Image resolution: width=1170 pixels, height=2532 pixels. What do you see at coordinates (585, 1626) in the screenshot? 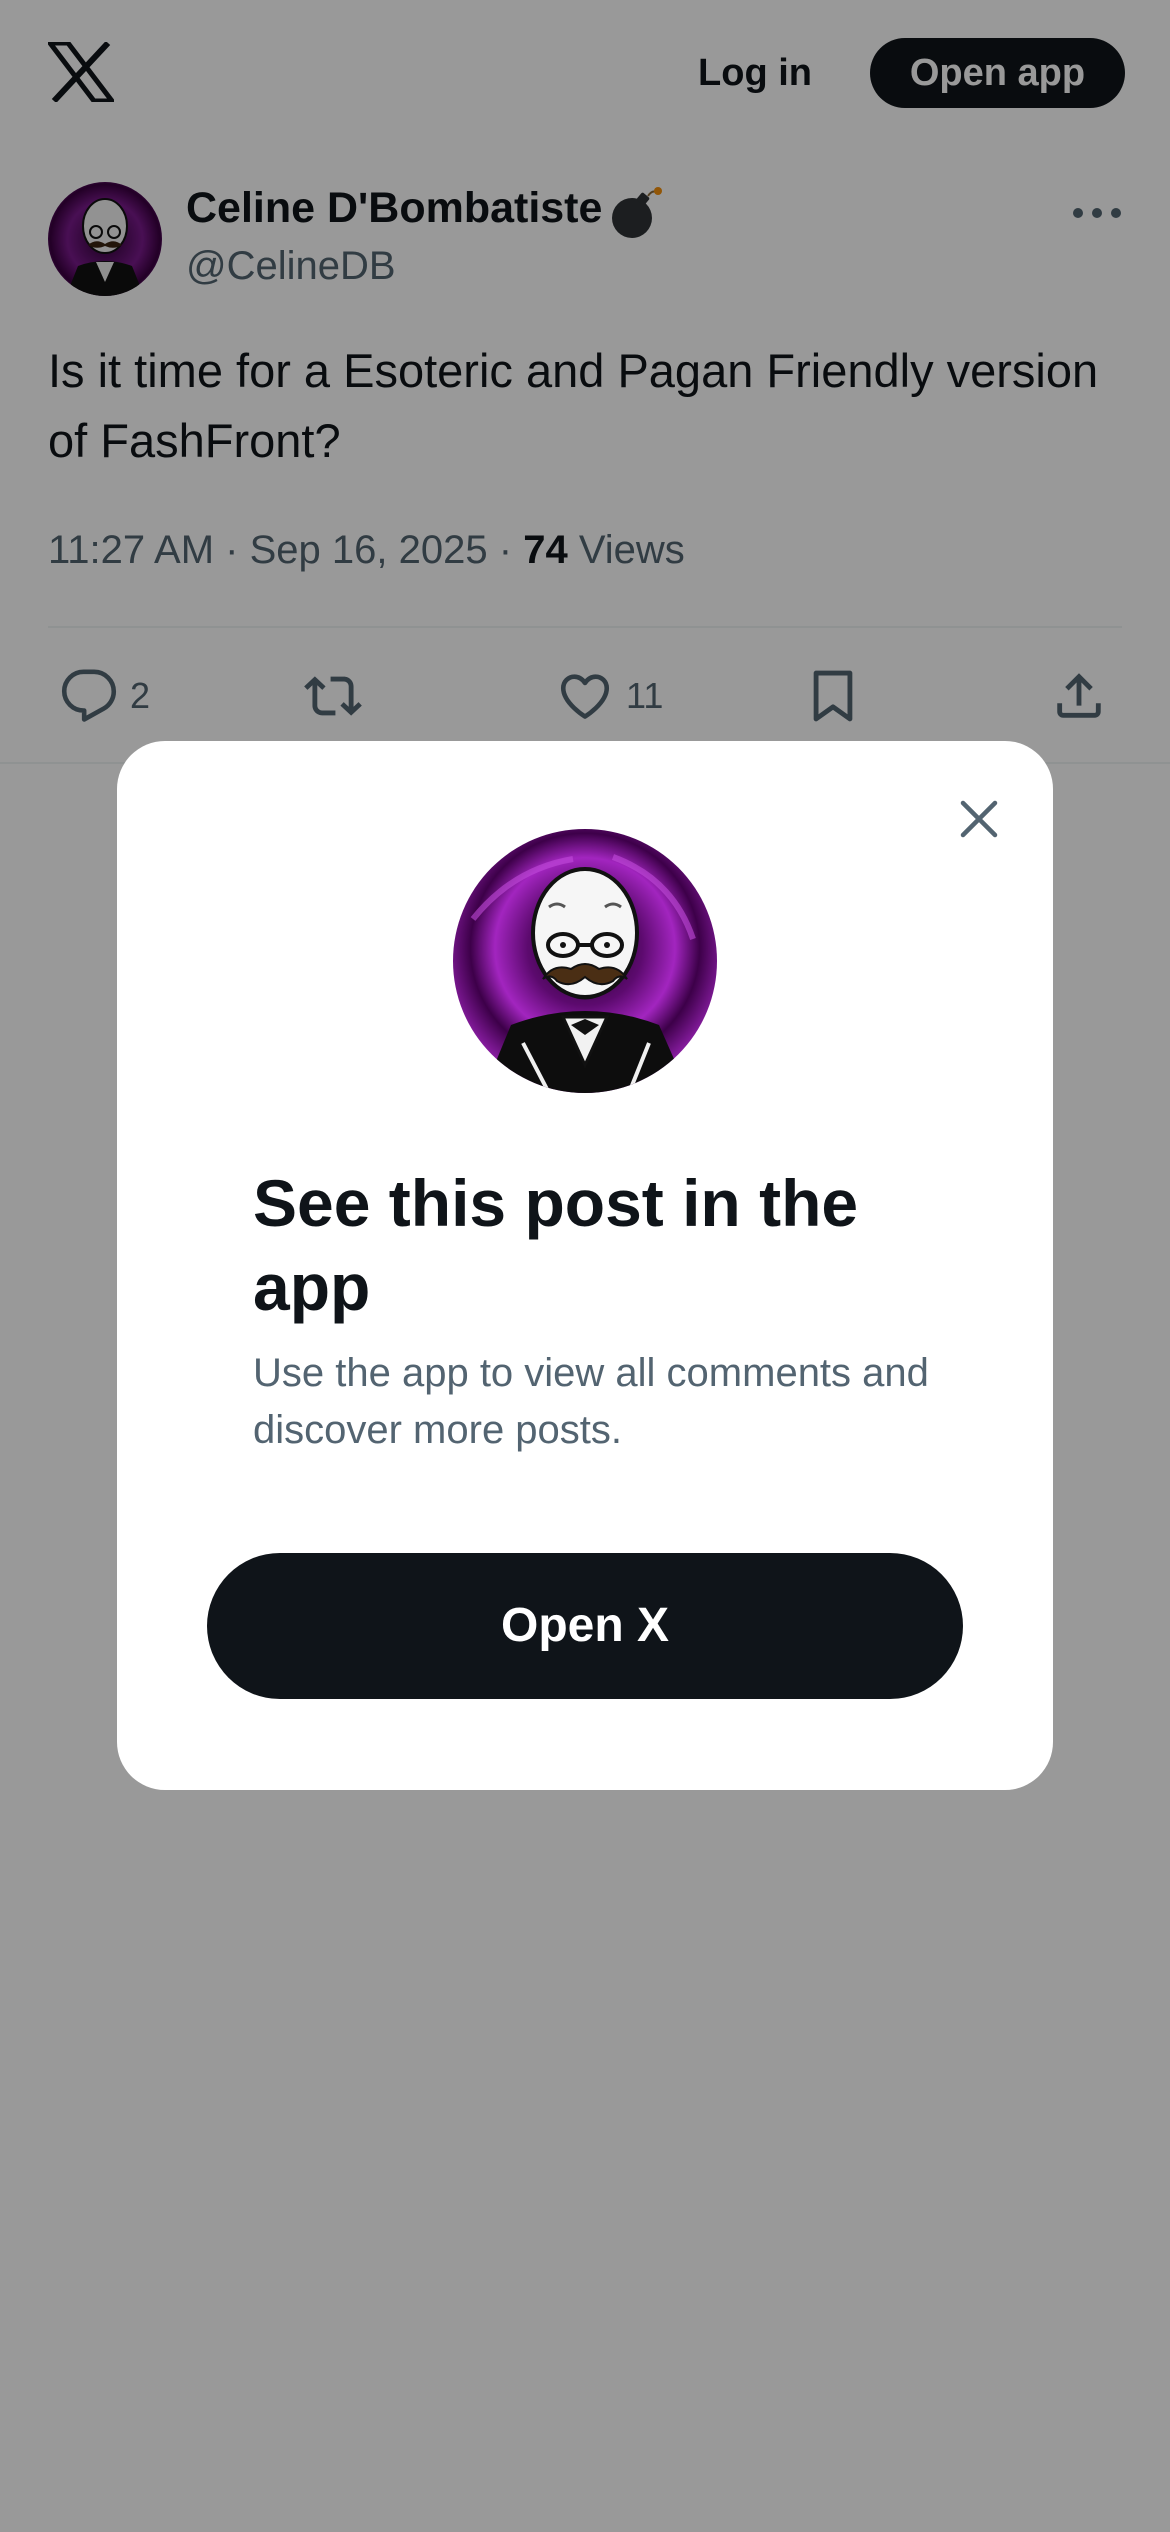
I see `open-x-button: Open X` at bounding box center [585, 1626].